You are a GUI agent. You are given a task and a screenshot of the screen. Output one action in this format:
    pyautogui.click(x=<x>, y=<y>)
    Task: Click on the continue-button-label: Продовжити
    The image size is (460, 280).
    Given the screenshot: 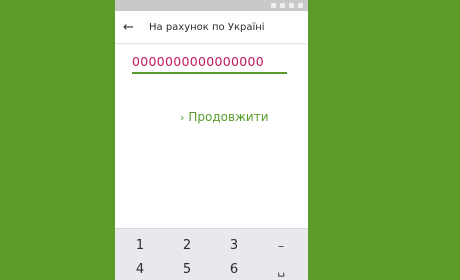 What is the action you would take?
    pyautogui.click(x=228, y=117)
    